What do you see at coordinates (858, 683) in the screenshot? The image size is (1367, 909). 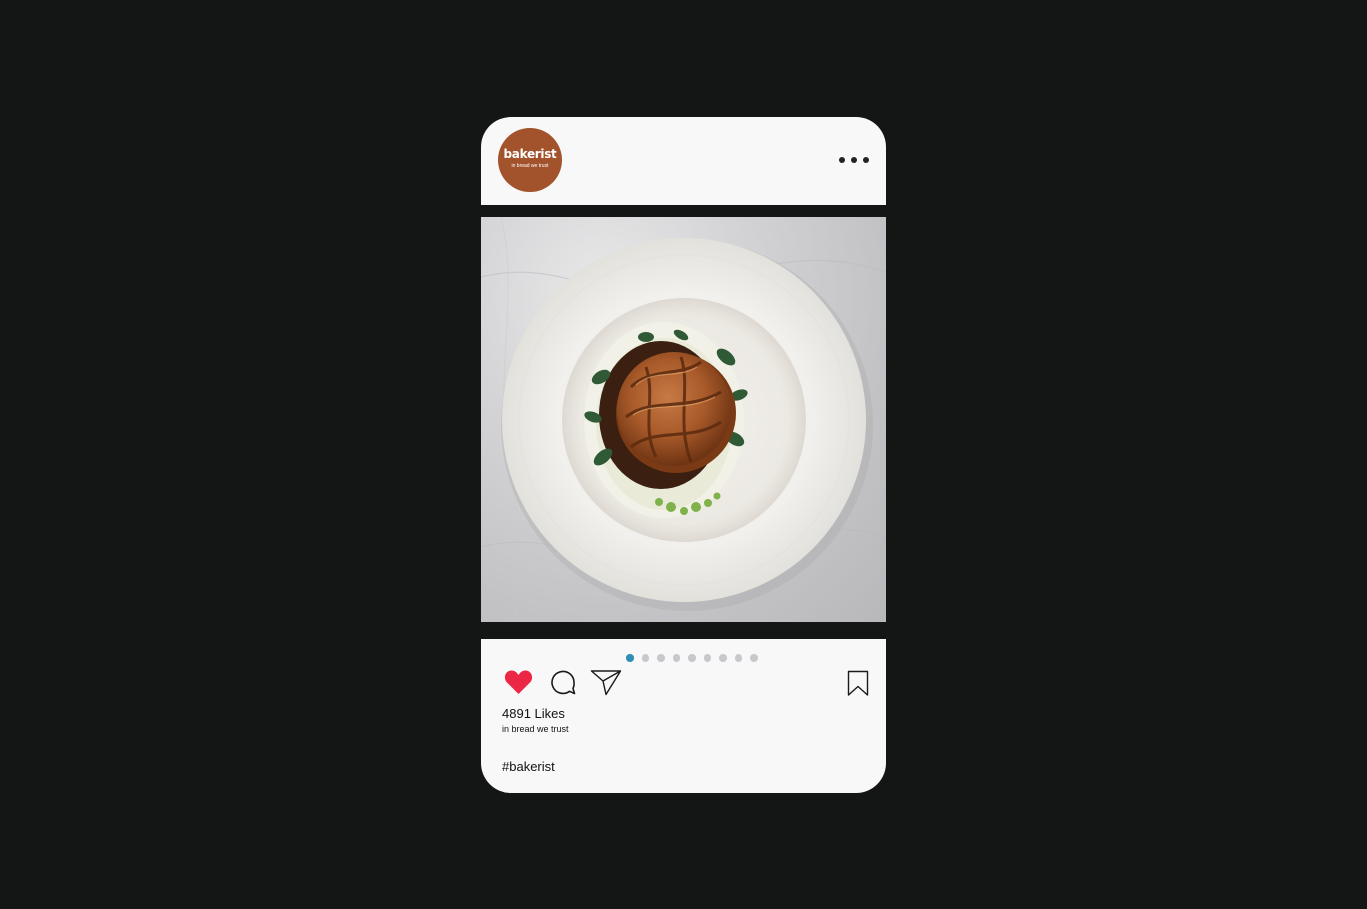 I see `bookmark-icon` at bounding box center [858, 683].